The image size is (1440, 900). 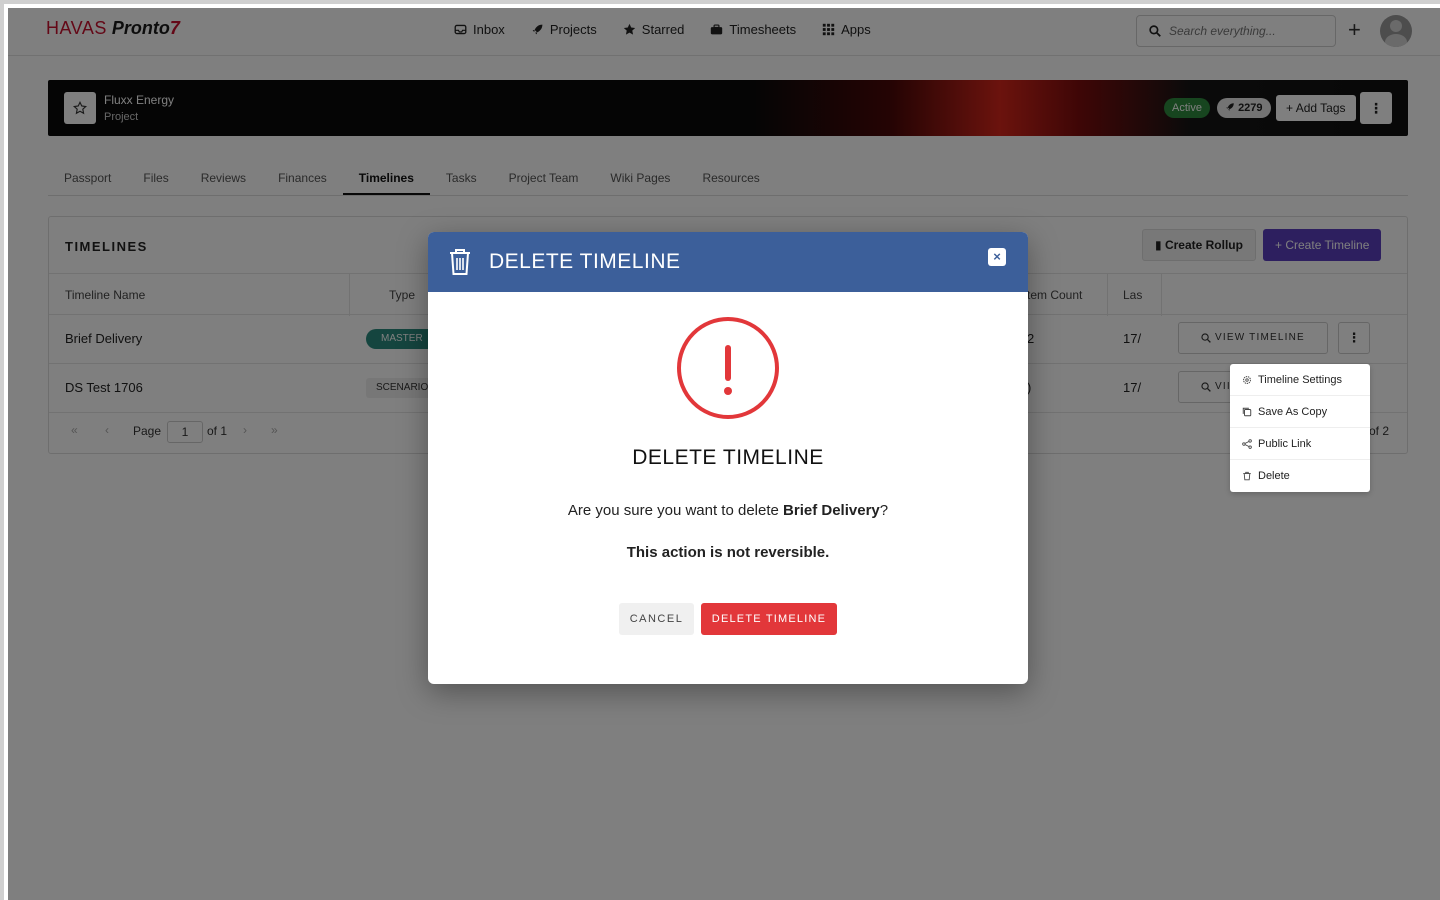 What do you see at coordinates (1293, 411) in the screenshot?
I see `menu-save-as-copy-label: Save As Copy` at bounding box center [1293, 411].